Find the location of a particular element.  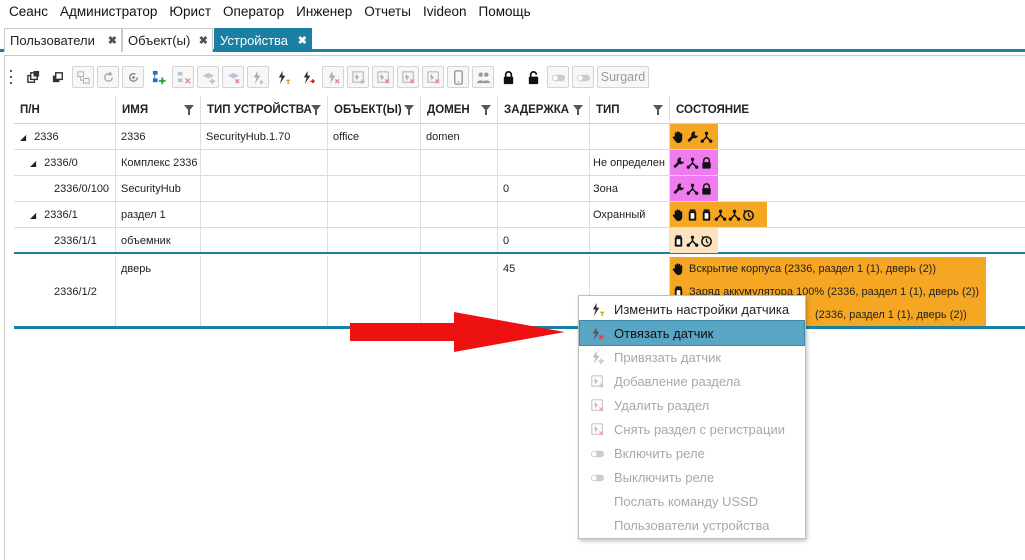

relay-on-icon is located at coordinates (558, 77).